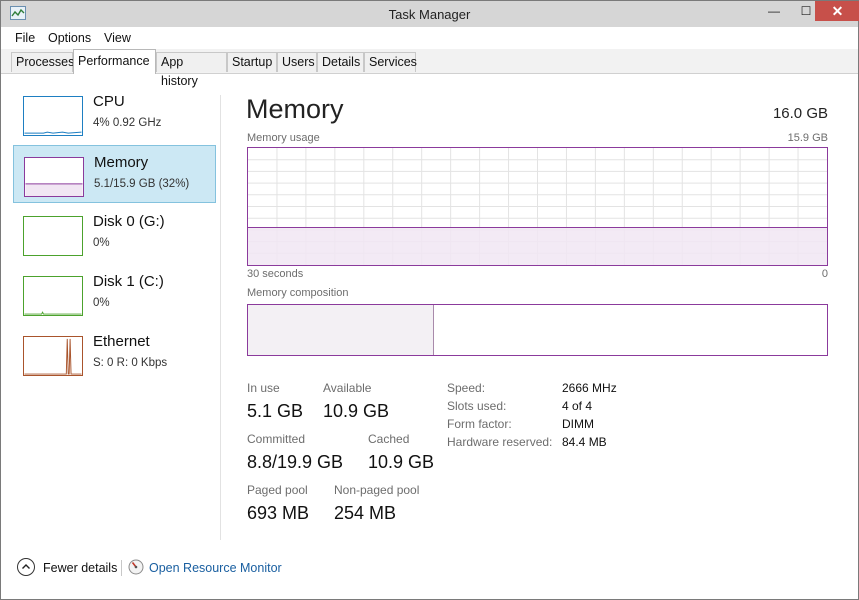 Image resolution: width=859 pixels, height=600 pixels. Describe the element at coordinates (298, 293) in the screenshot. I see `composition-graph-label: Memory composition` at that location.